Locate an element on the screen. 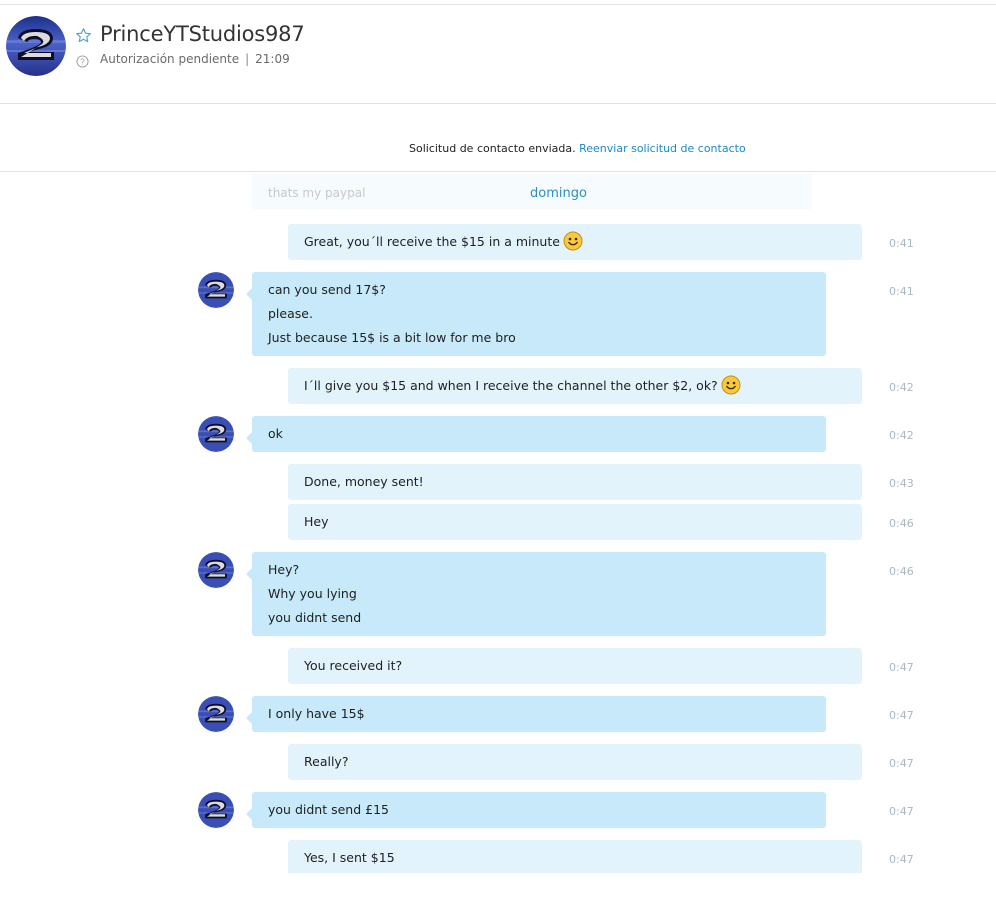  question-mark-icon: ? is located at coordinates (82, 60).